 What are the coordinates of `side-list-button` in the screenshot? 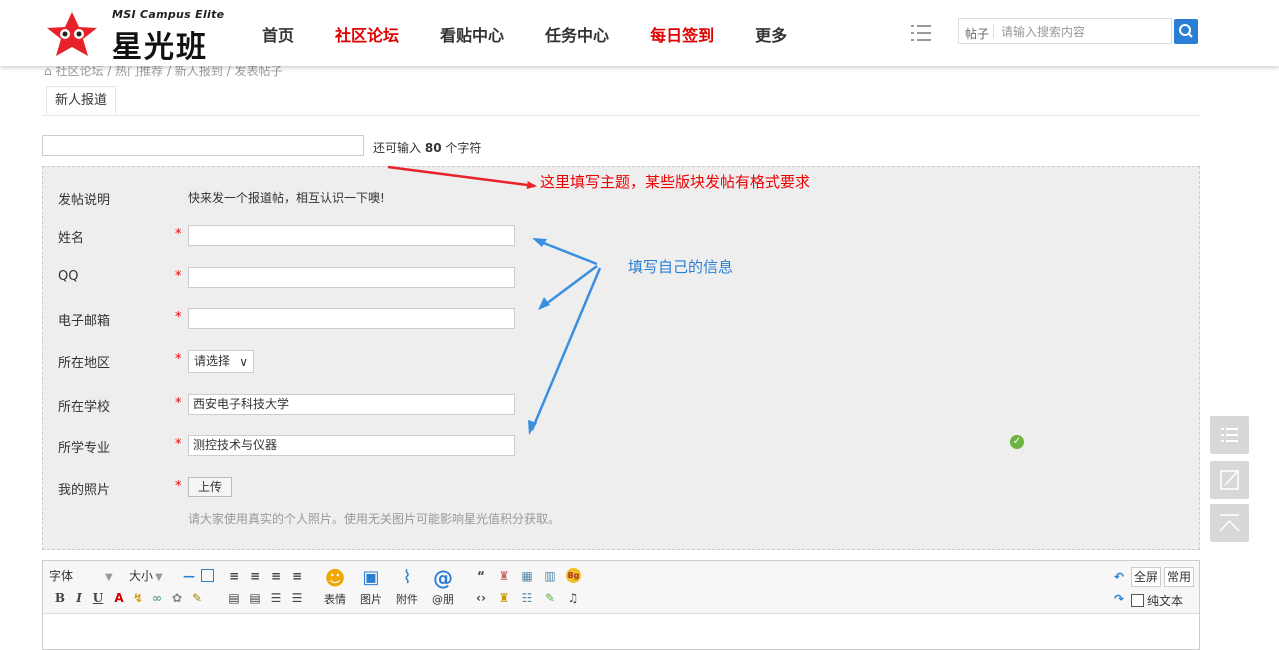 It's located at (1229, 435).